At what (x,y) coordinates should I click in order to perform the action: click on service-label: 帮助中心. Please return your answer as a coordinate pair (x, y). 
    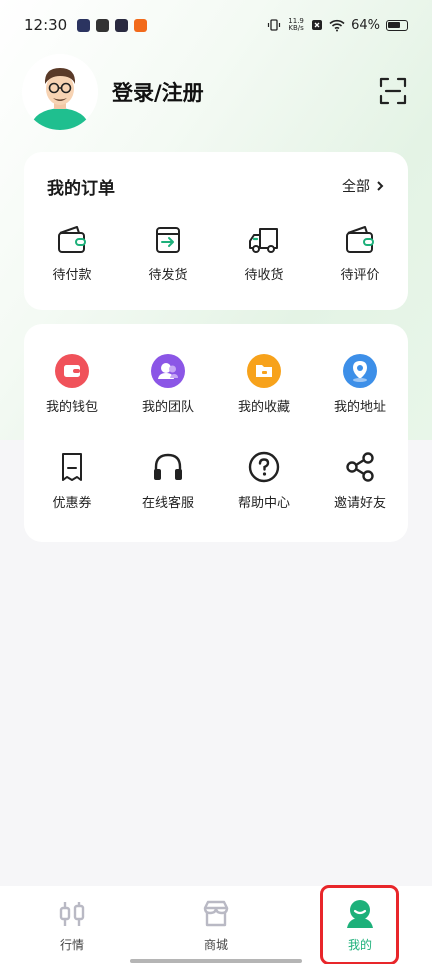
    Looking at the image, I should click on (263, 503).